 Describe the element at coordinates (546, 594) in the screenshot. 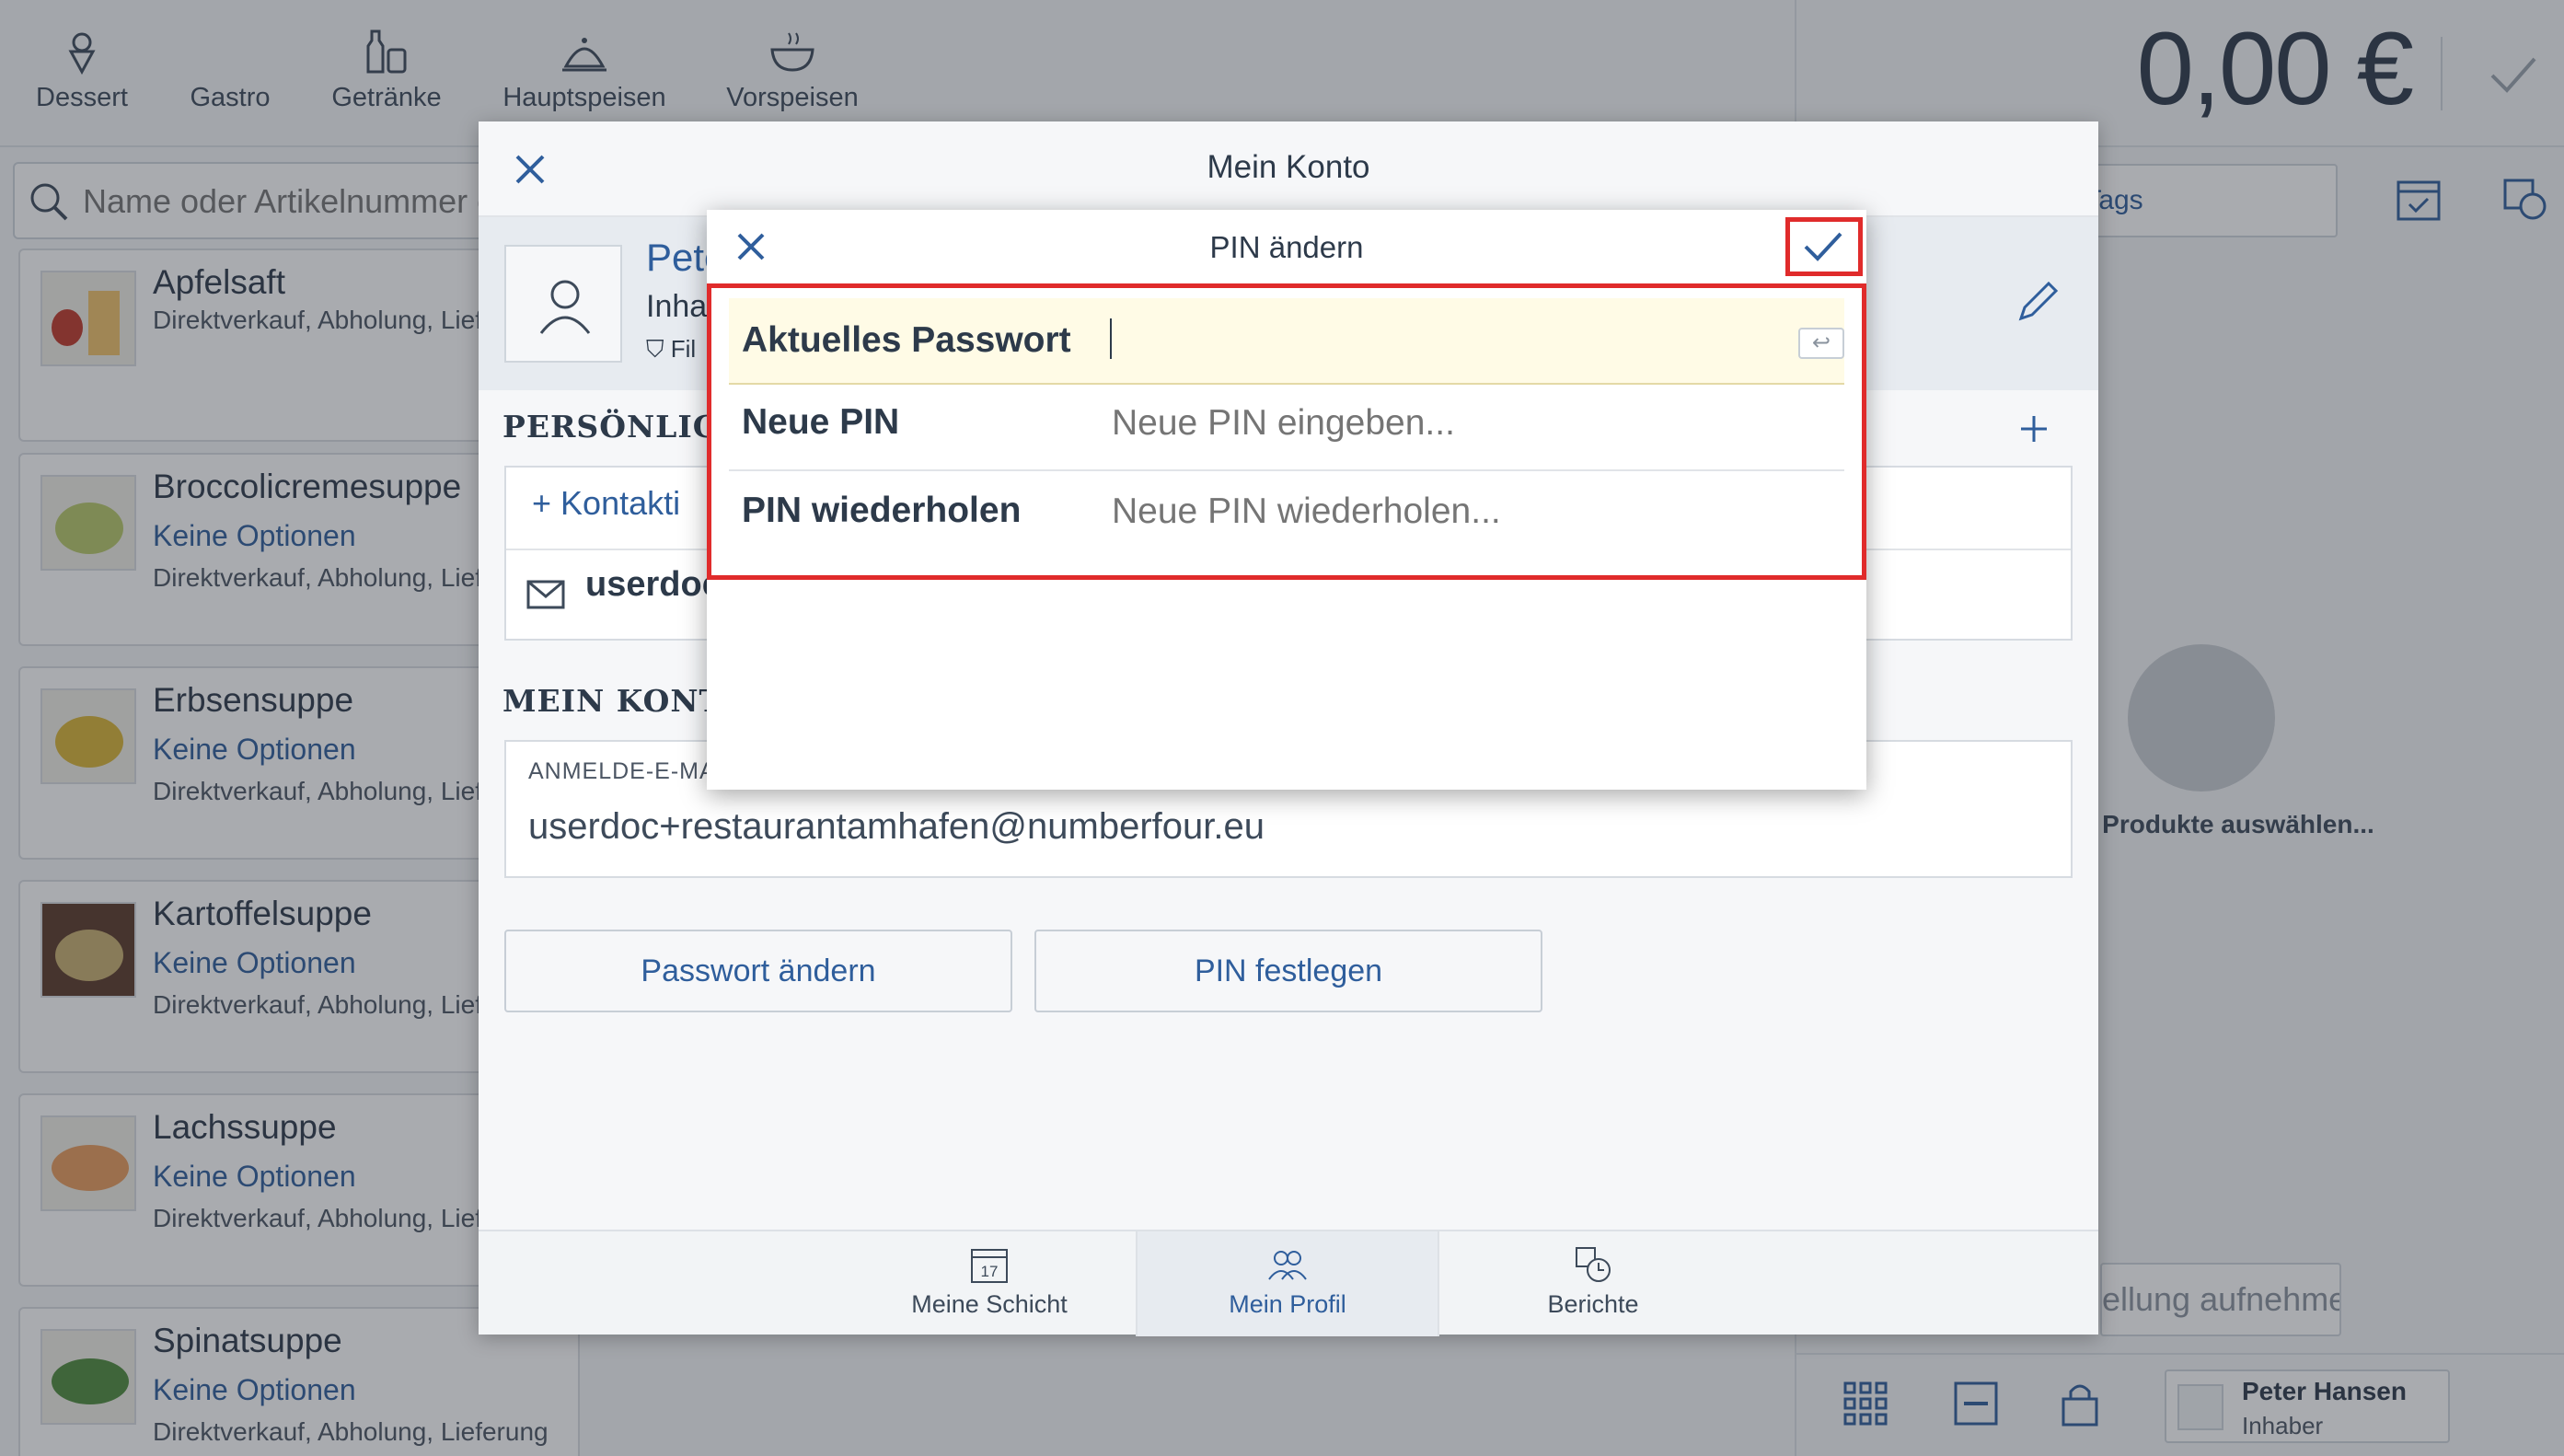

I see `mail-icon` at that location.